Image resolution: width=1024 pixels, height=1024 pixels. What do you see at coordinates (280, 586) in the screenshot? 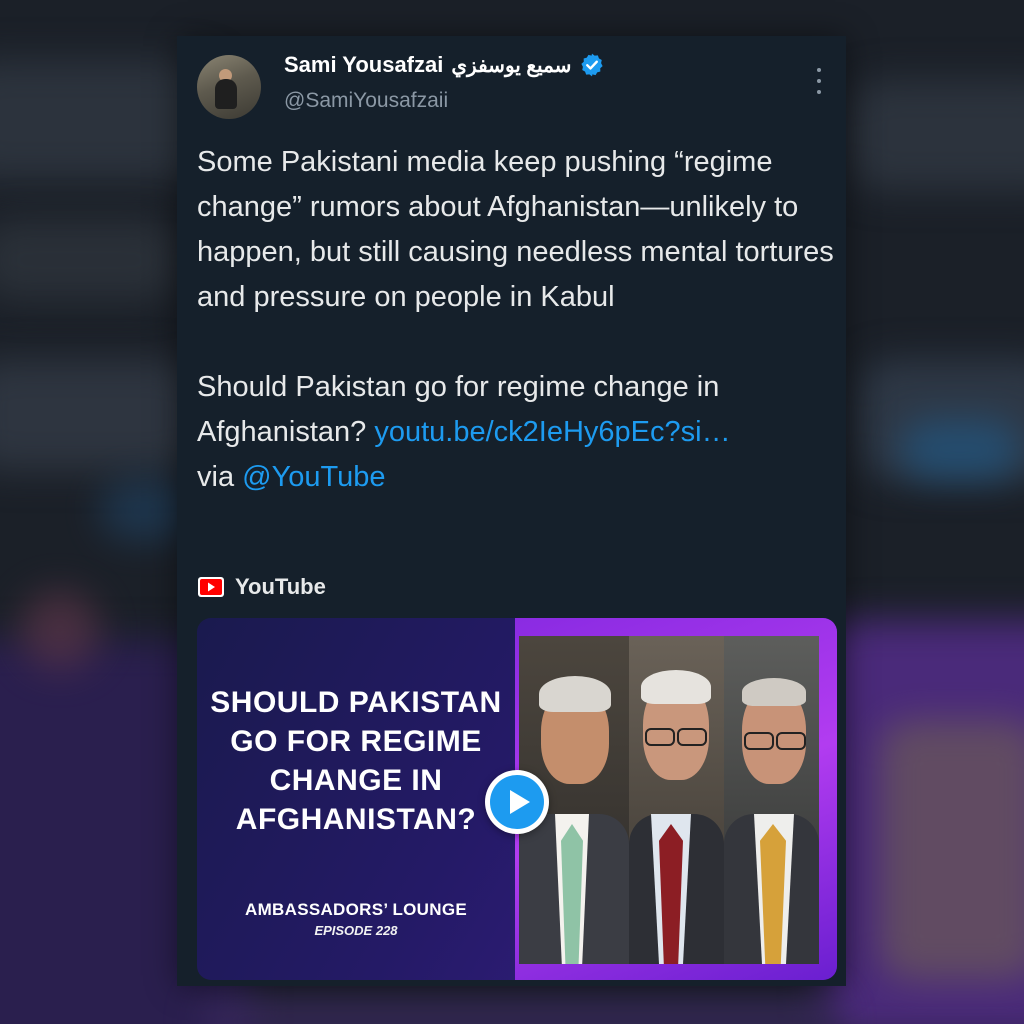
I see `source-label: YouTube` at bounding box center [280, 586].